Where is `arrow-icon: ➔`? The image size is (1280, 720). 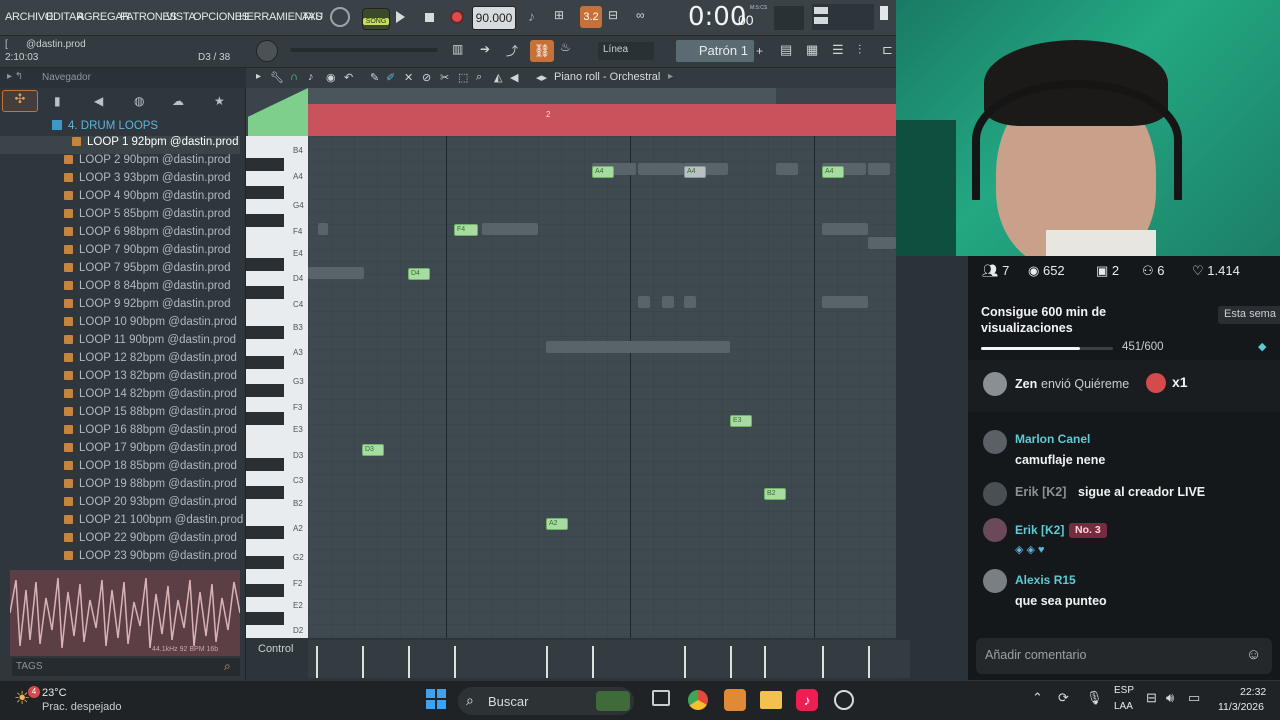
arrow-icon: ➔ is located at coordinates (489, 51).